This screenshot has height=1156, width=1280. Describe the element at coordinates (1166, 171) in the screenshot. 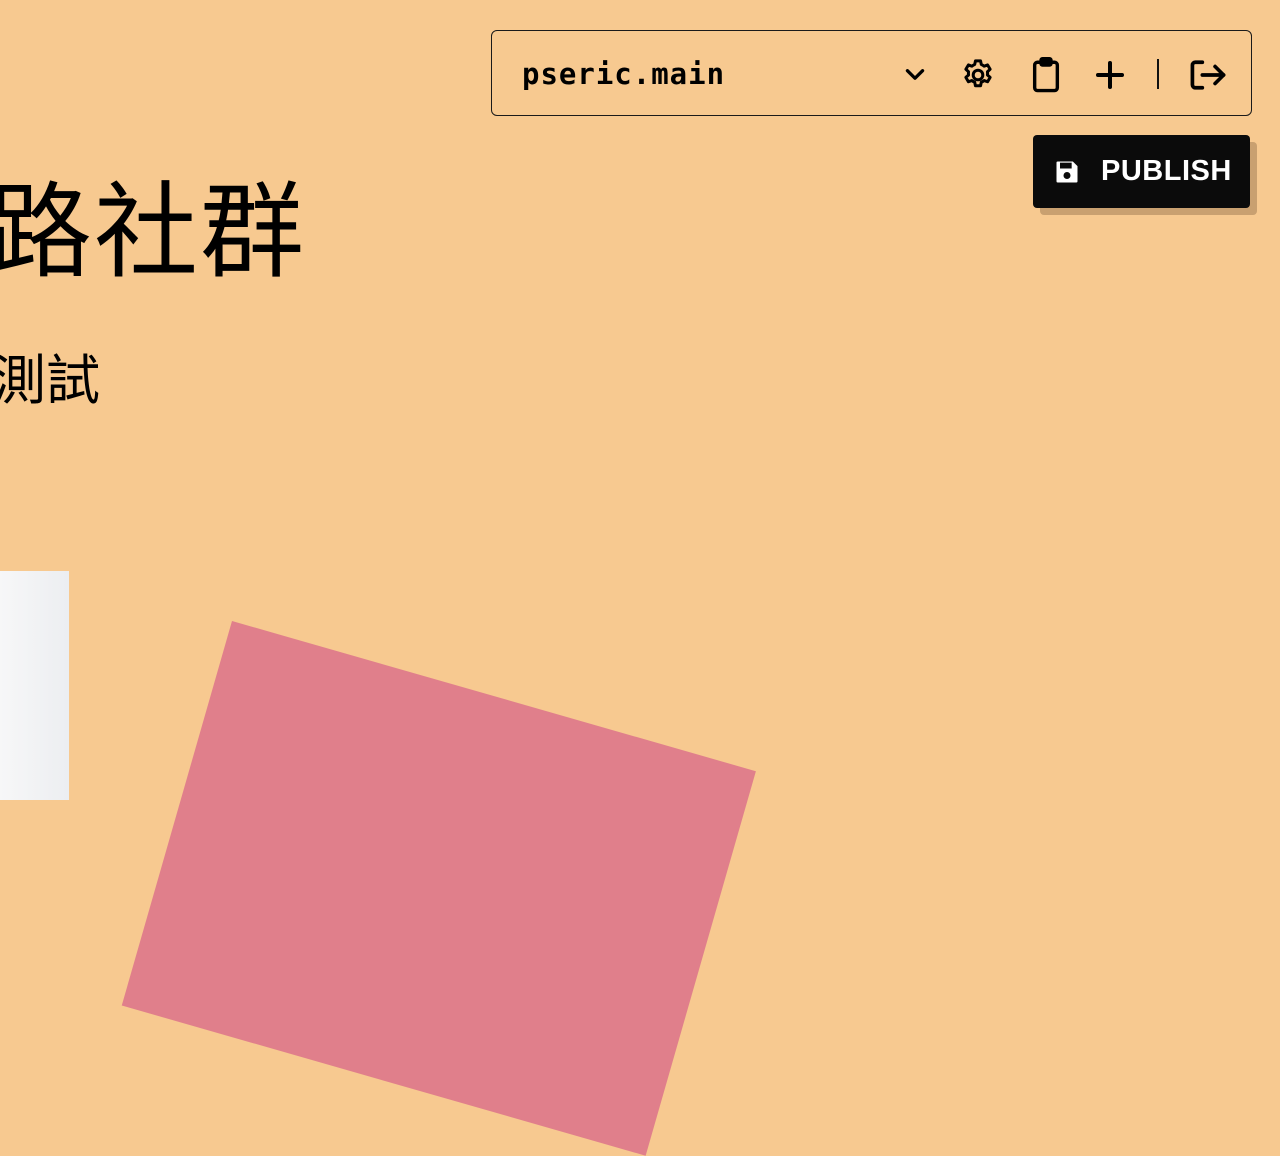

I see `publish-button-label: PUBLISH` at that location.